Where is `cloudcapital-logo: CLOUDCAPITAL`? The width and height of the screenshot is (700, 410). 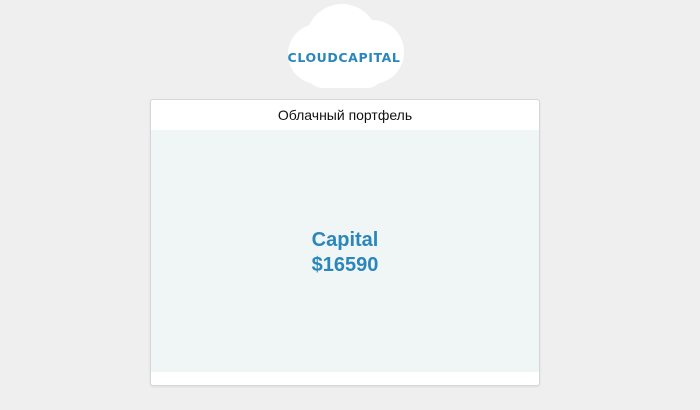 cloudcapital-logo: CLOUDCAPITAL is located at coordinates (344, 48).